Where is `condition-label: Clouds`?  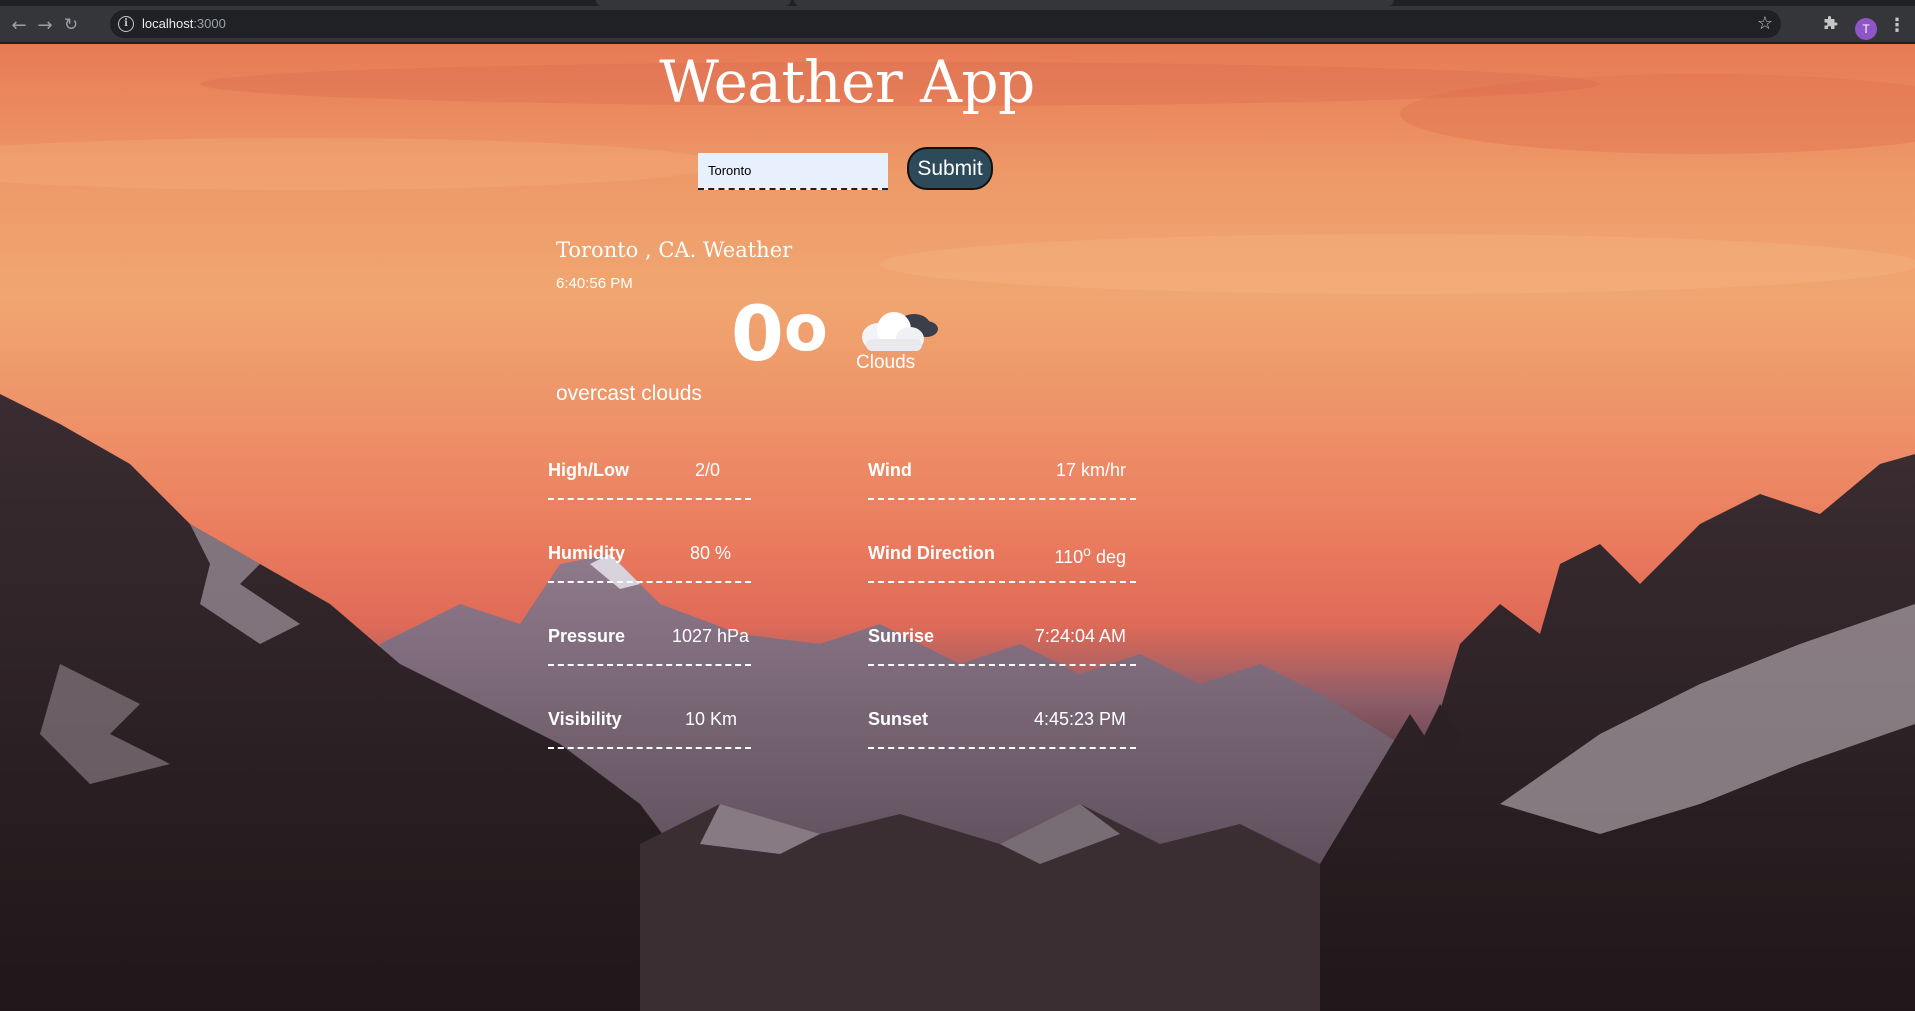
condition-label: Clouds is located at coordinates (886, 362).